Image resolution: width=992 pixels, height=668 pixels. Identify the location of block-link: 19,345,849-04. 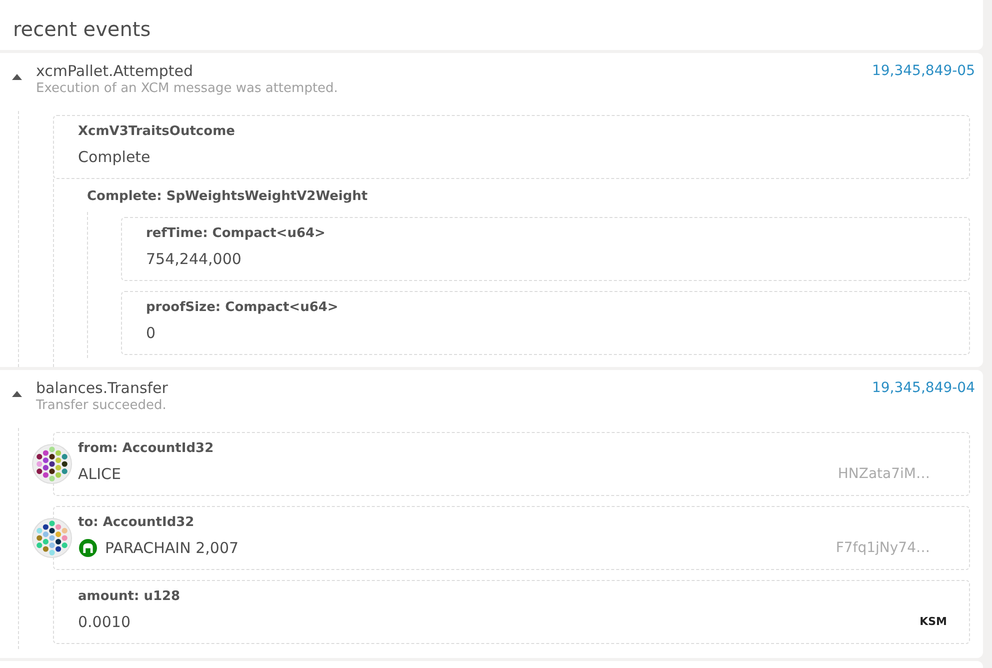
(923, 388).